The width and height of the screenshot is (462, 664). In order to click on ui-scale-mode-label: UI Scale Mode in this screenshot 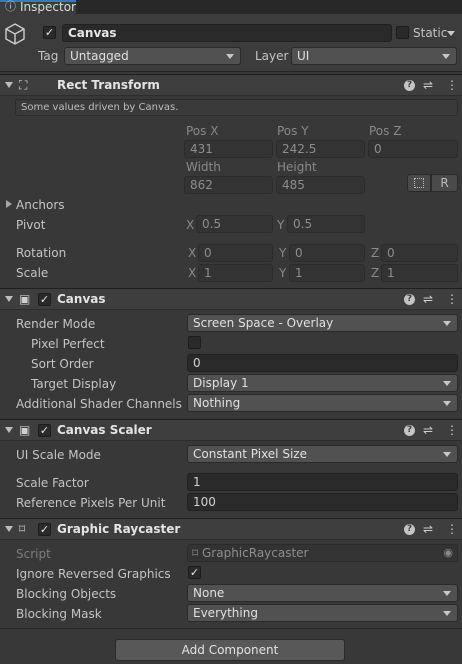, I will do `click(58, 455)`.